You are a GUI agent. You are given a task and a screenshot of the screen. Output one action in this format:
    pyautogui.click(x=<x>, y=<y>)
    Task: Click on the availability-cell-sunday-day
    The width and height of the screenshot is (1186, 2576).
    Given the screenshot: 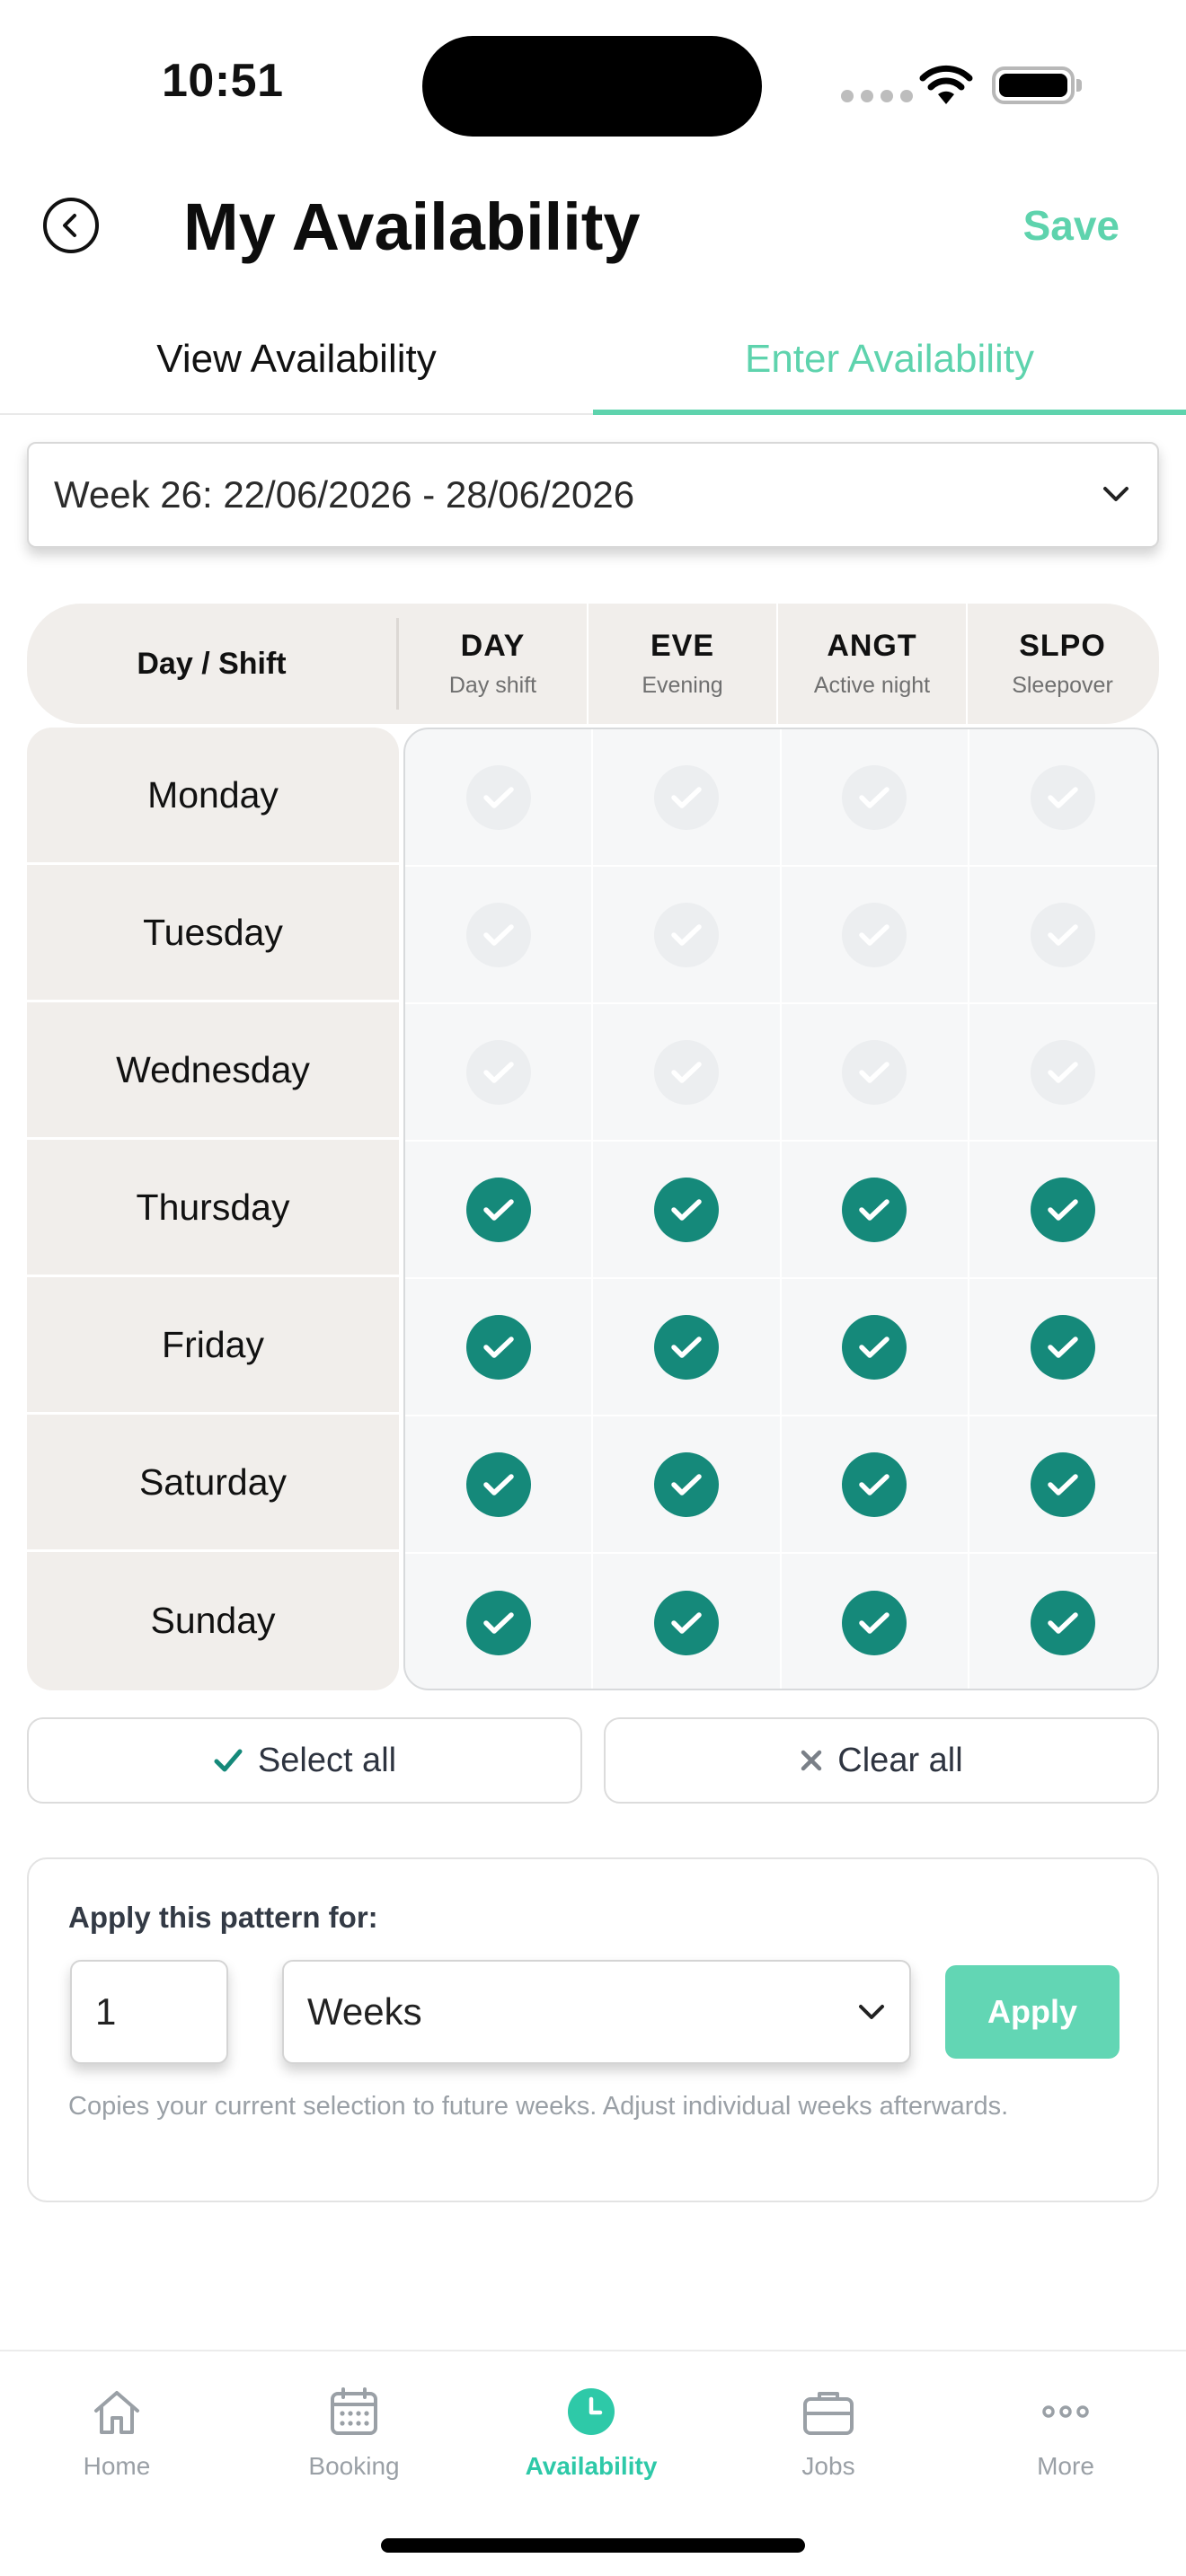 What is the action you would take?
    pyautogui.click(x=499, y=1621)
    